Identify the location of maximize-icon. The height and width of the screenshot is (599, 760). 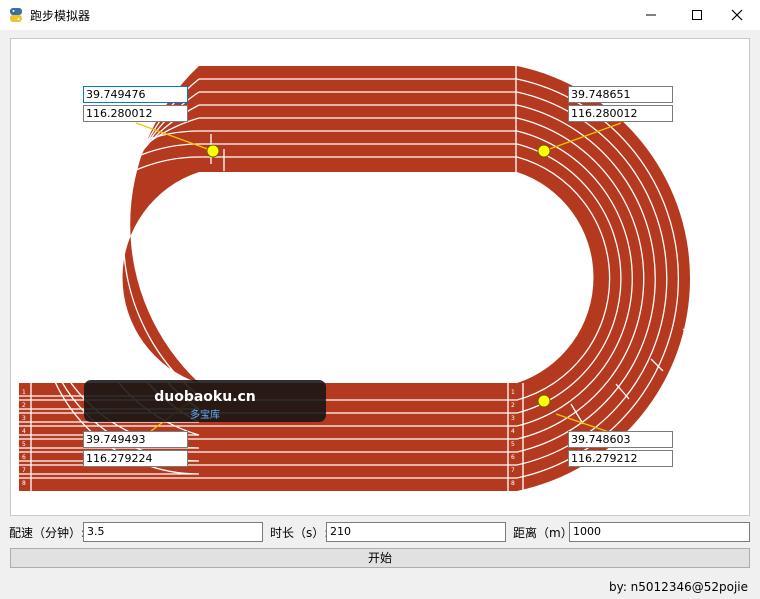
(697, 15).